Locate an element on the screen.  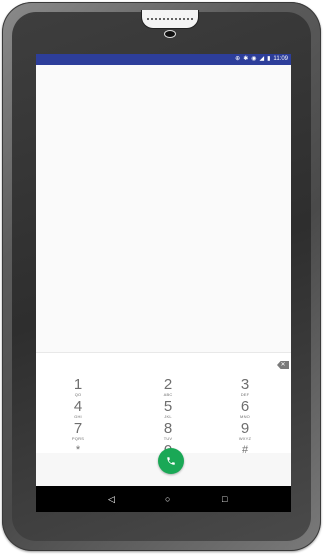
call-button is located at coordinates (171, 461).